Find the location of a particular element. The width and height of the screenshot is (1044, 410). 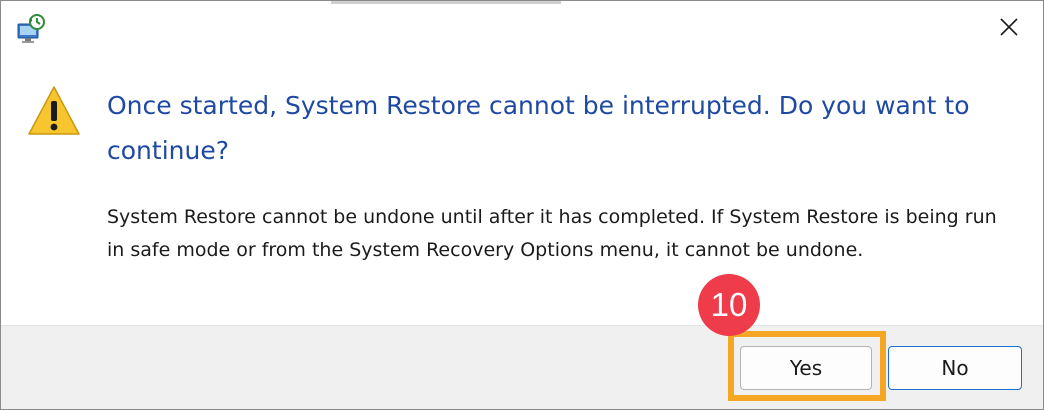

close-icon is located at coordinates (1009, 29).